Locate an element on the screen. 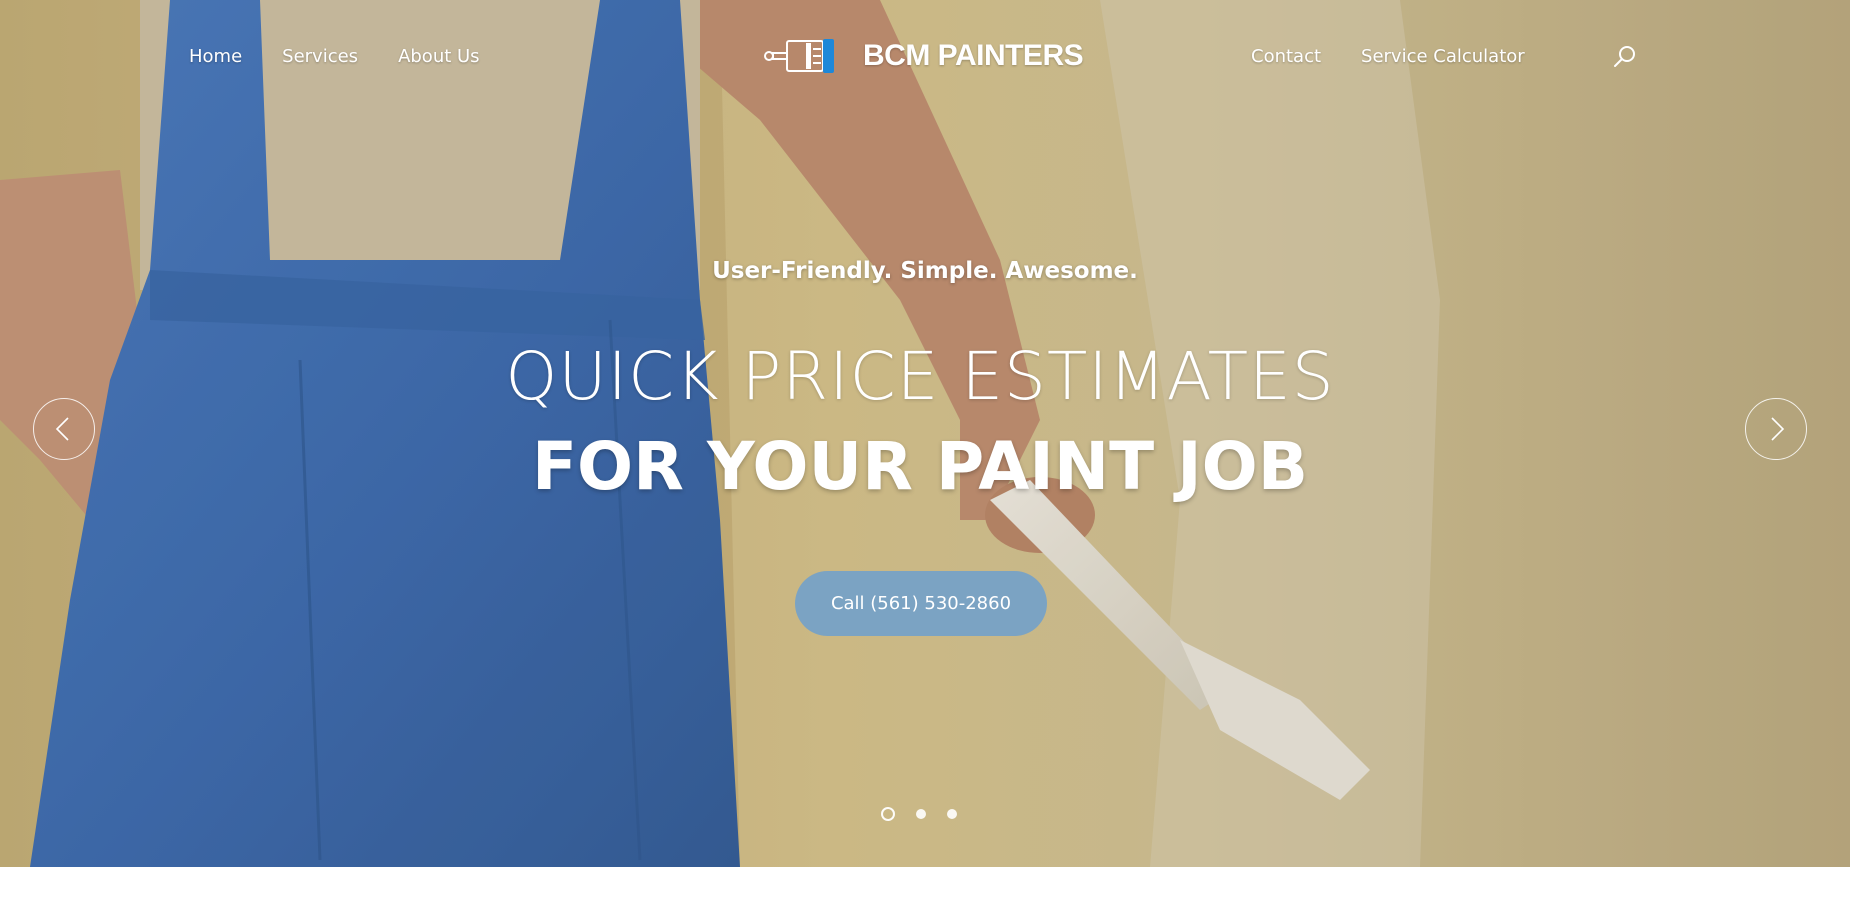 The height and width of the screenshot is (915, 1850). hero-headline-line1: QUICK PRICE ESTIMATES is located at coordinates (920, 376).